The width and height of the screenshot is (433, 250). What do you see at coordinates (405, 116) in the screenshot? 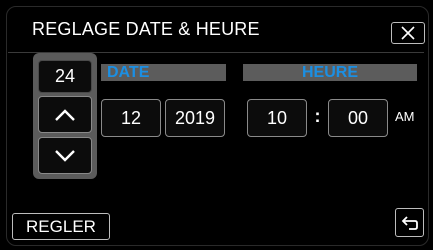
I see `am-pm-indicator: AM` at bounding box center [405, 116].